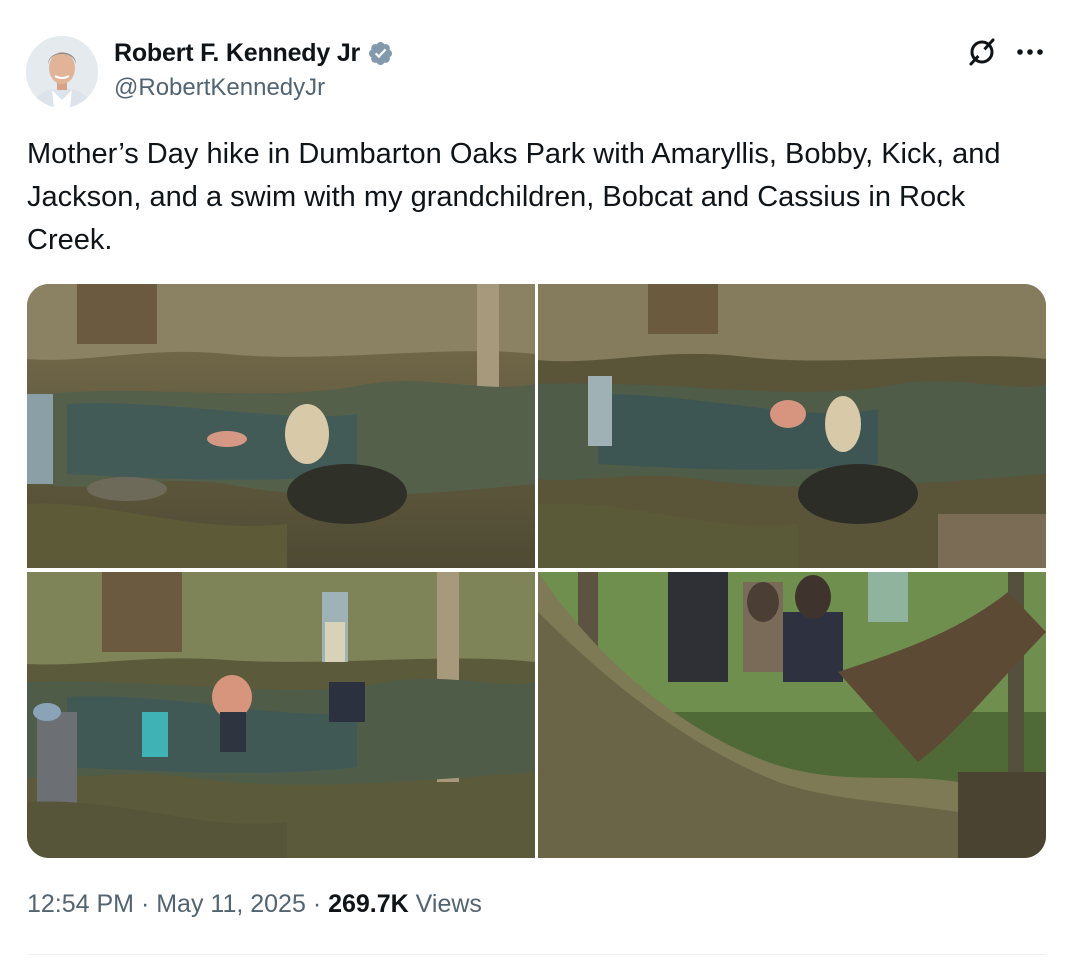 This screenshot has width=1090, height=964. Describe the element at coordinates (368, 904) in the screenshot. I see `views-count: 269.7K` at that location.